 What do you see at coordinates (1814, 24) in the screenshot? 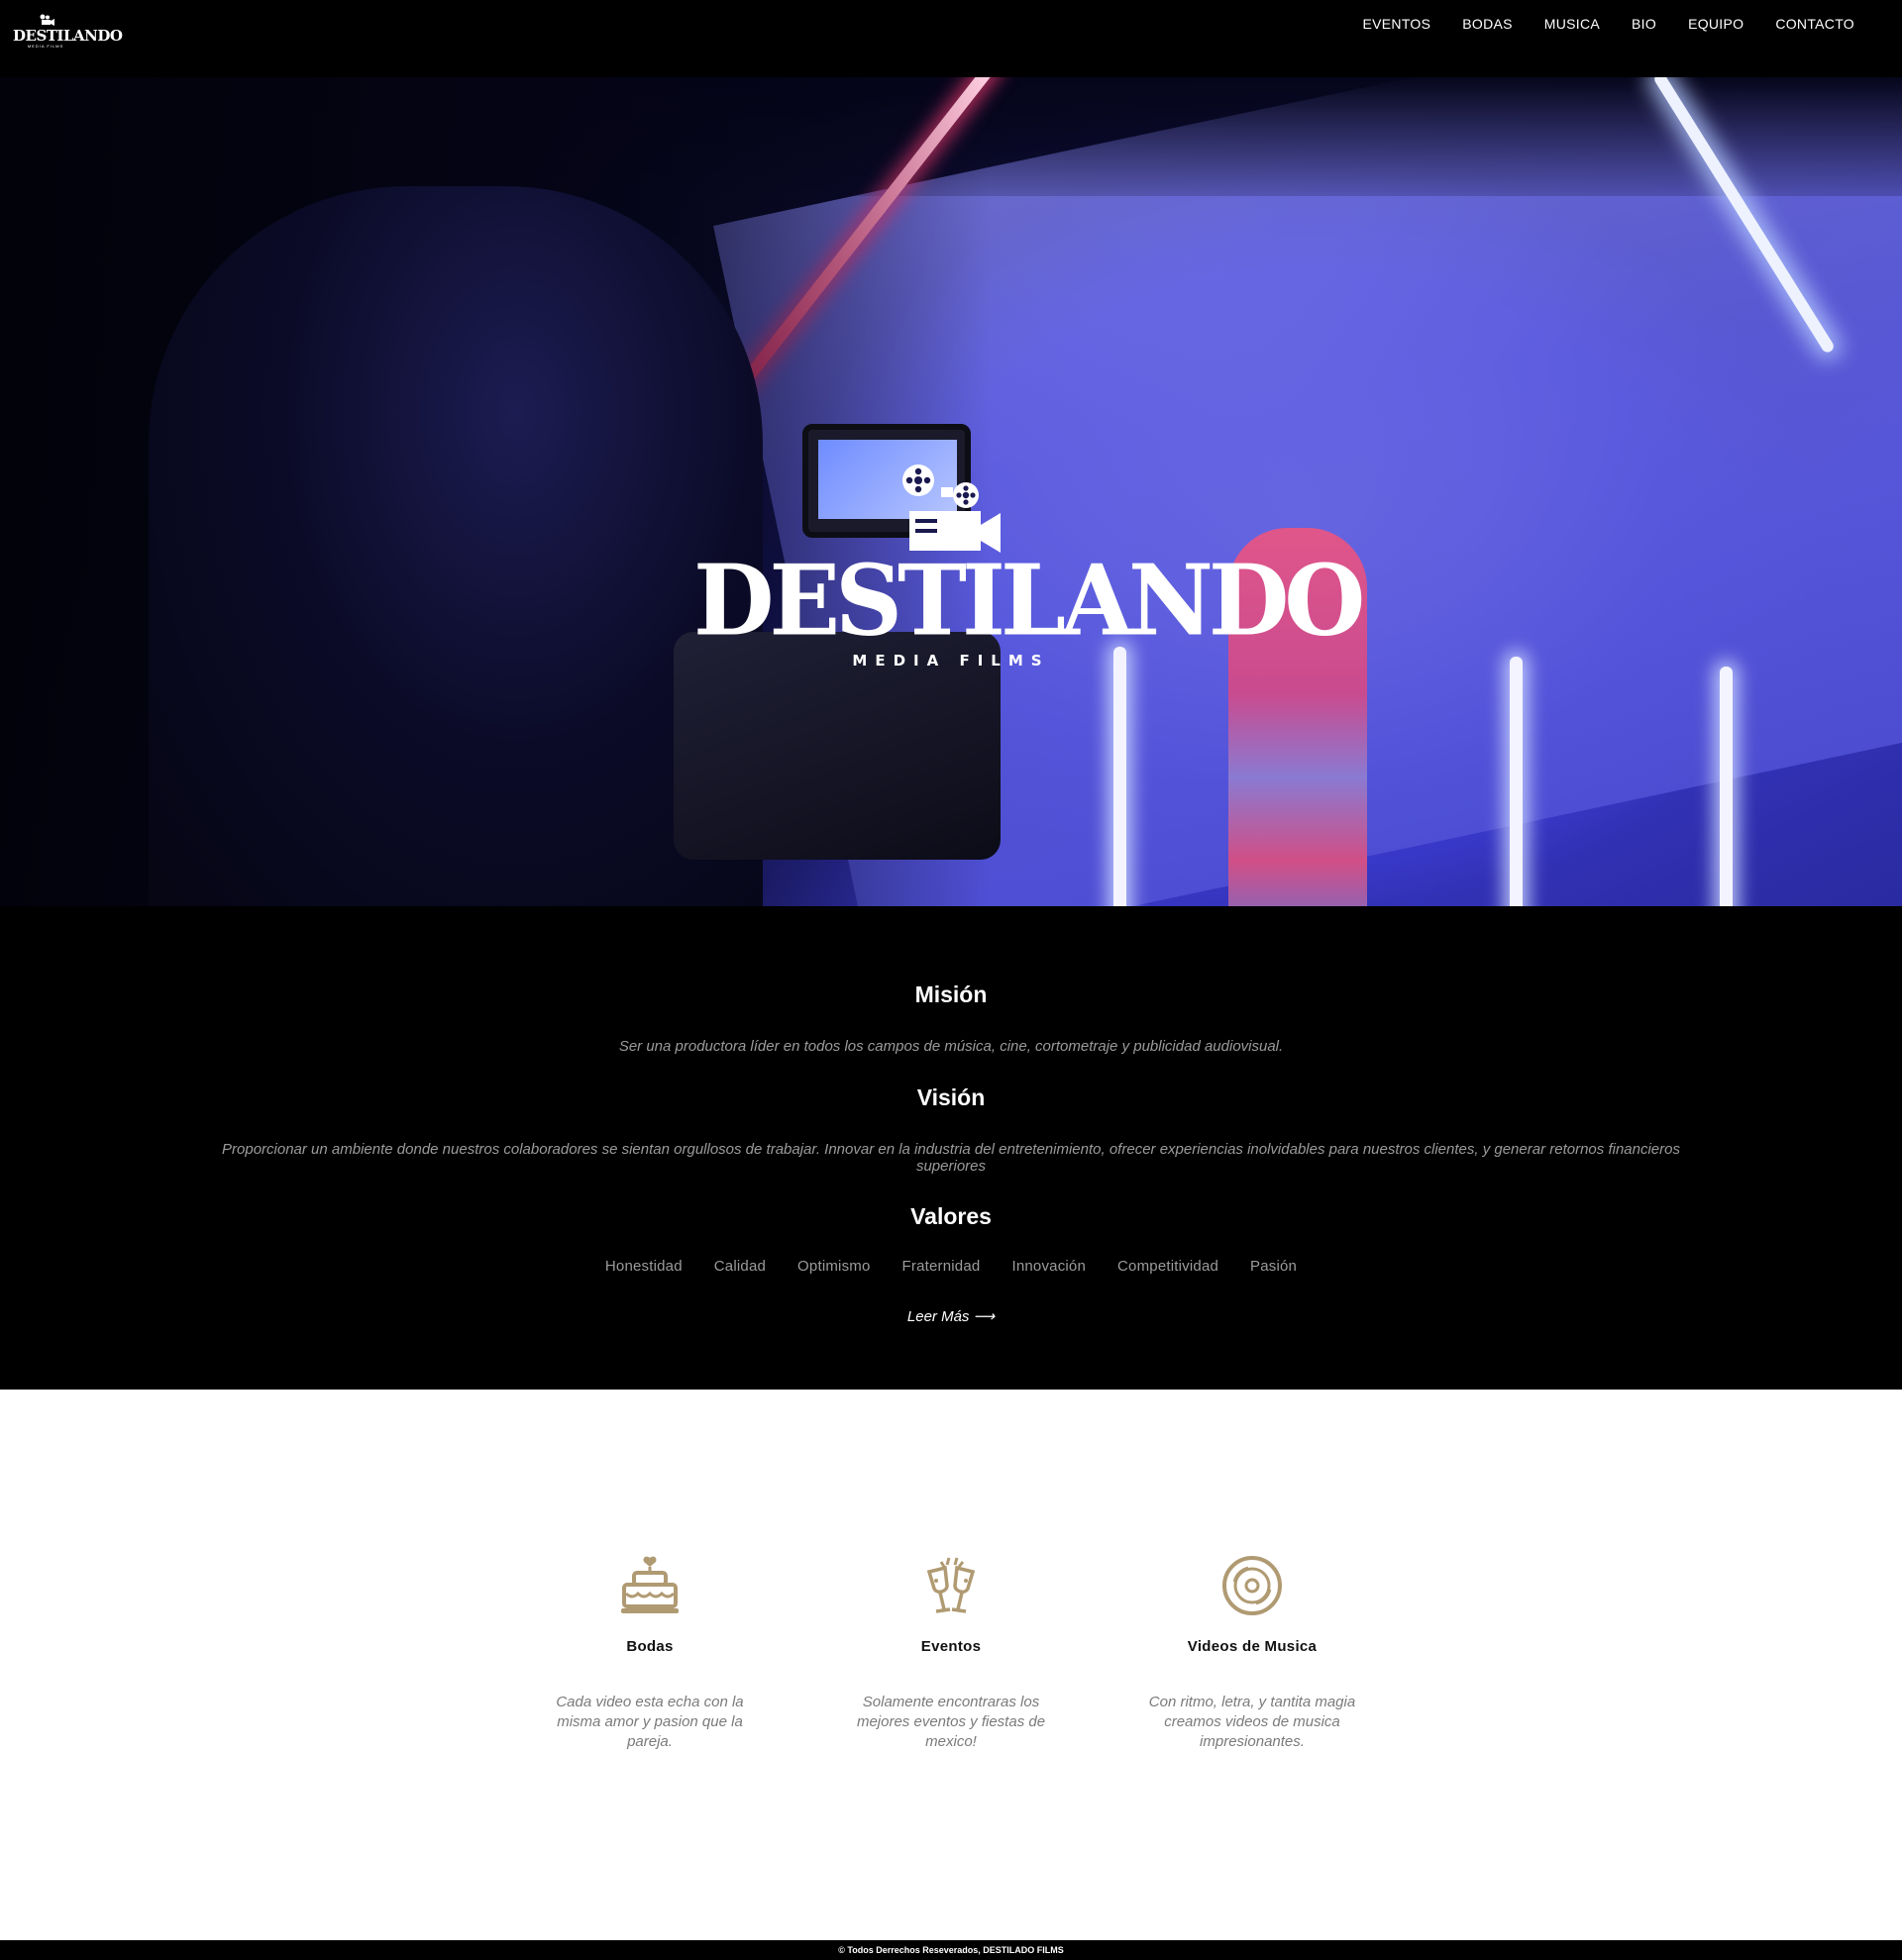
I see `nav-link-contacto: CONTACTO` at bounding box center [1814, 24].